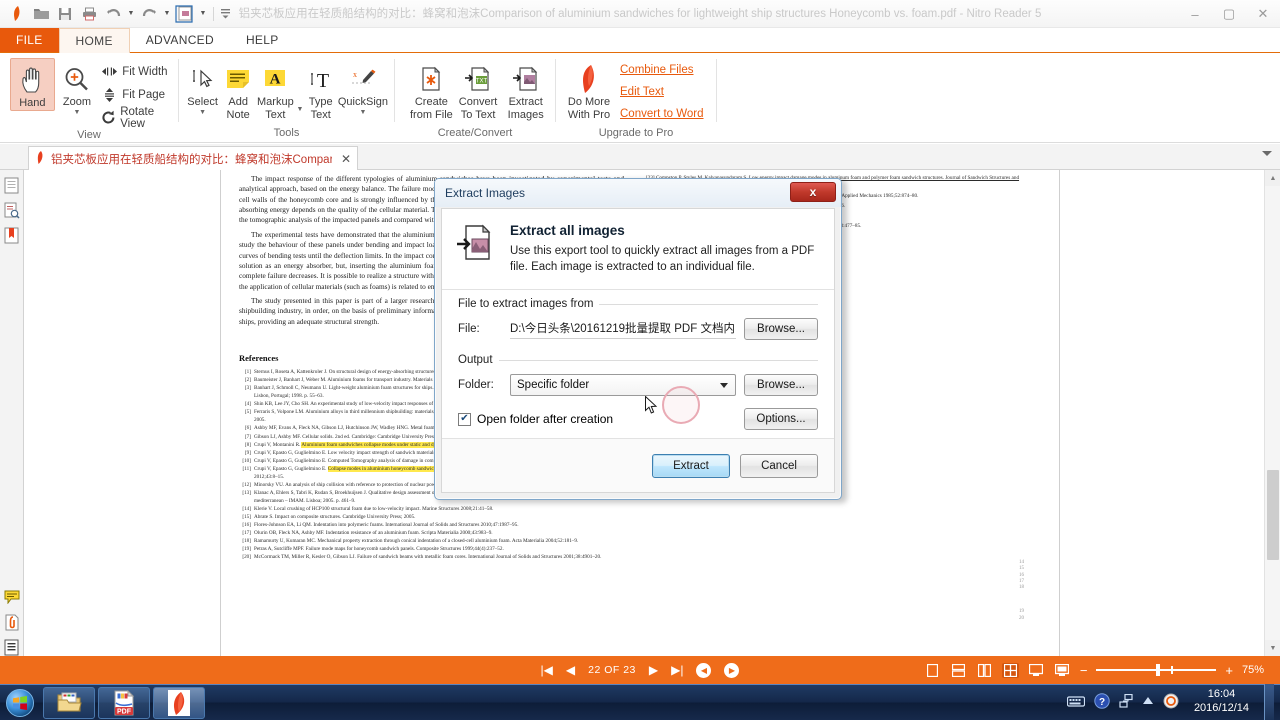 The width and height of the screenshot is (1280, 720). What do you see at coordinates (623, 329) in the screenshot?
I see `file-path-value: D:\今日头条\20161219批量提取 PDF 文档内` at bounding box center [623, 329].